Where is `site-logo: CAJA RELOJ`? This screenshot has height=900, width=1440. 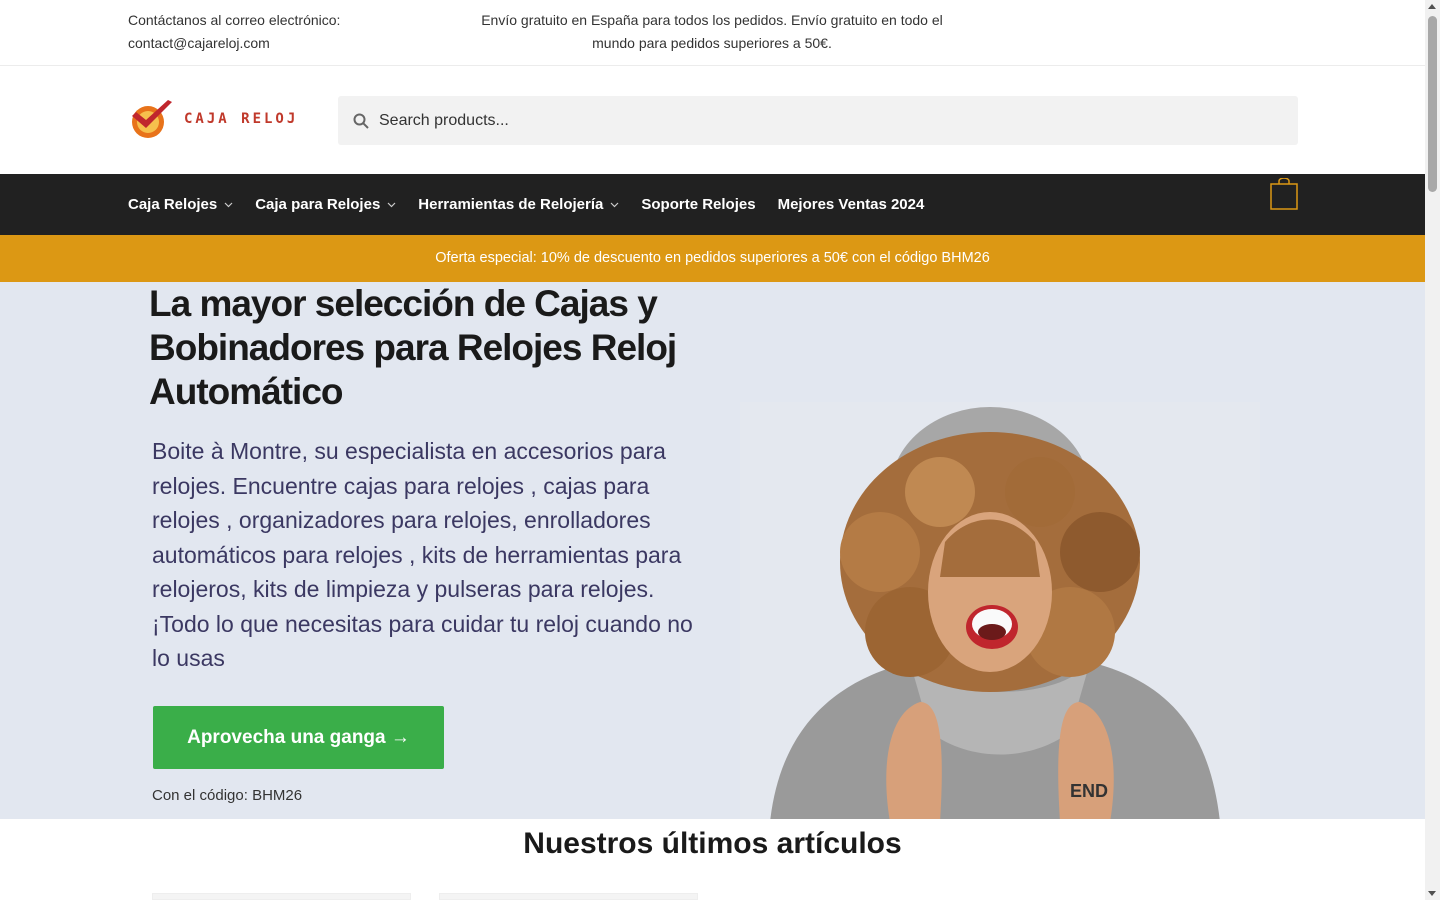 site-logo: CAJA RELOJ is located at coordinates (213, 119).